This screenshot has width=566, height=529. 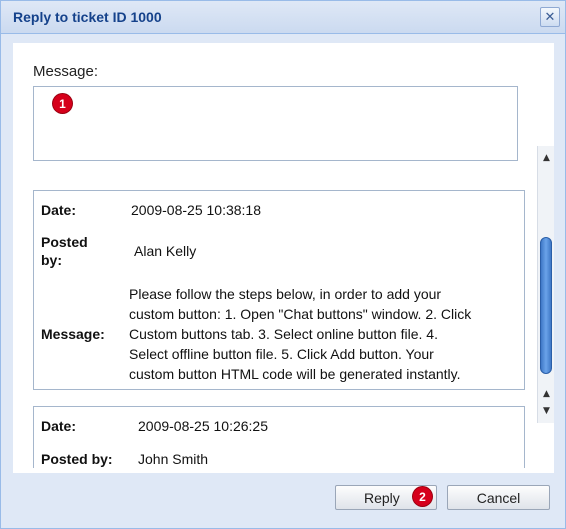 I want to click on scrollbar-thumb, so click(x=546, y=305).